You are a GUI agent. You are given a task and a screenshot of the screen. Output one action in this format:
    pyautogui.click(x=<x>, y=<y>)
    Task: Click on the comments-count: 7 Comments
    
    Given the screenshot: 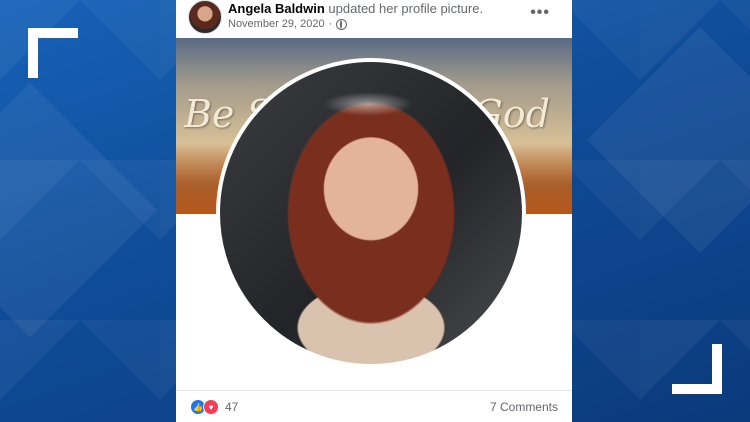 What is the action you would take?
    pyautogui.click(x=524, y=407)
    